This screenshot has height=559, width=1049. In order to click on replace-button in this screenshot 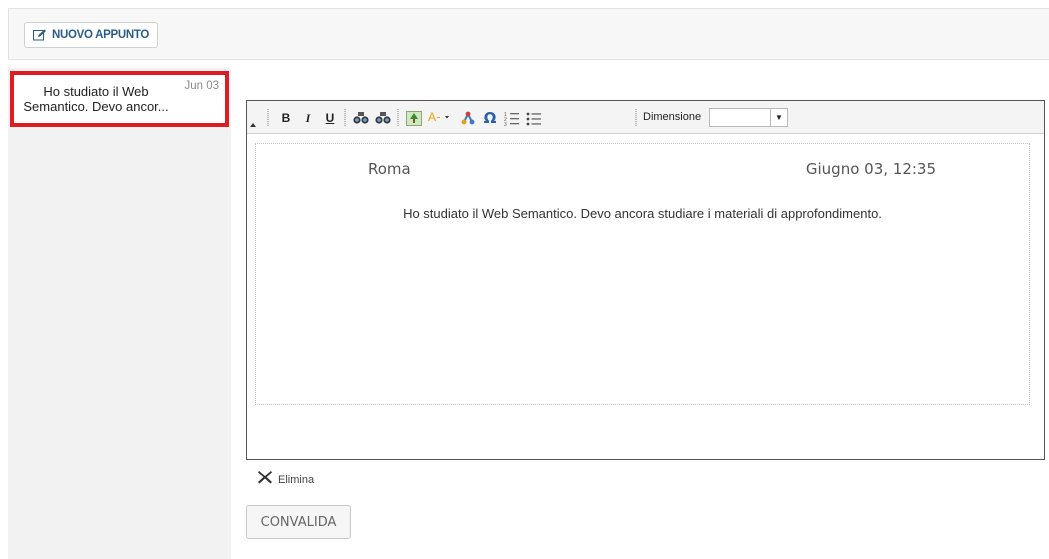, I will do `click(383, 118)`.